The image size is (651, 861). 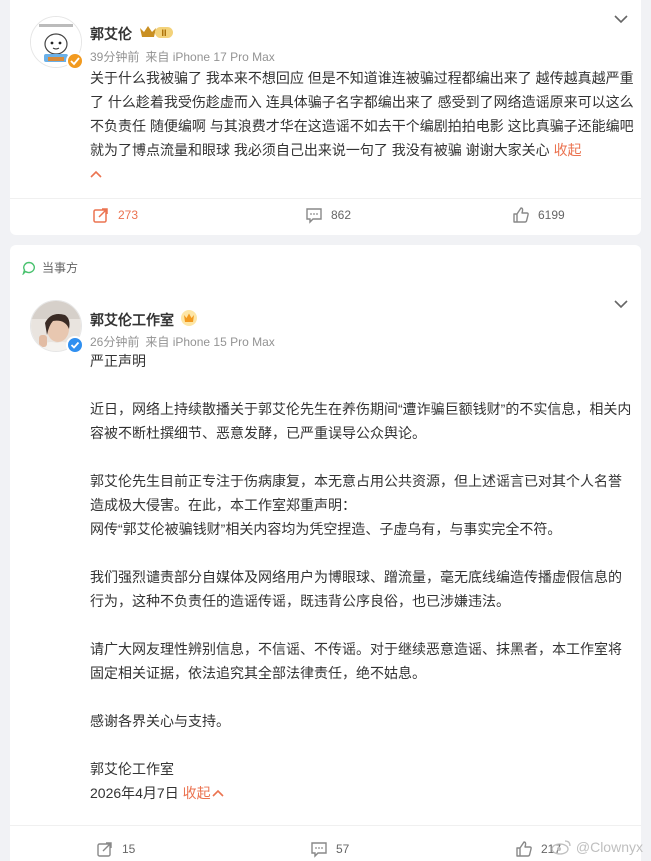 I want to click on watermark-text: @Clownyx, so click(x=609, y=847).